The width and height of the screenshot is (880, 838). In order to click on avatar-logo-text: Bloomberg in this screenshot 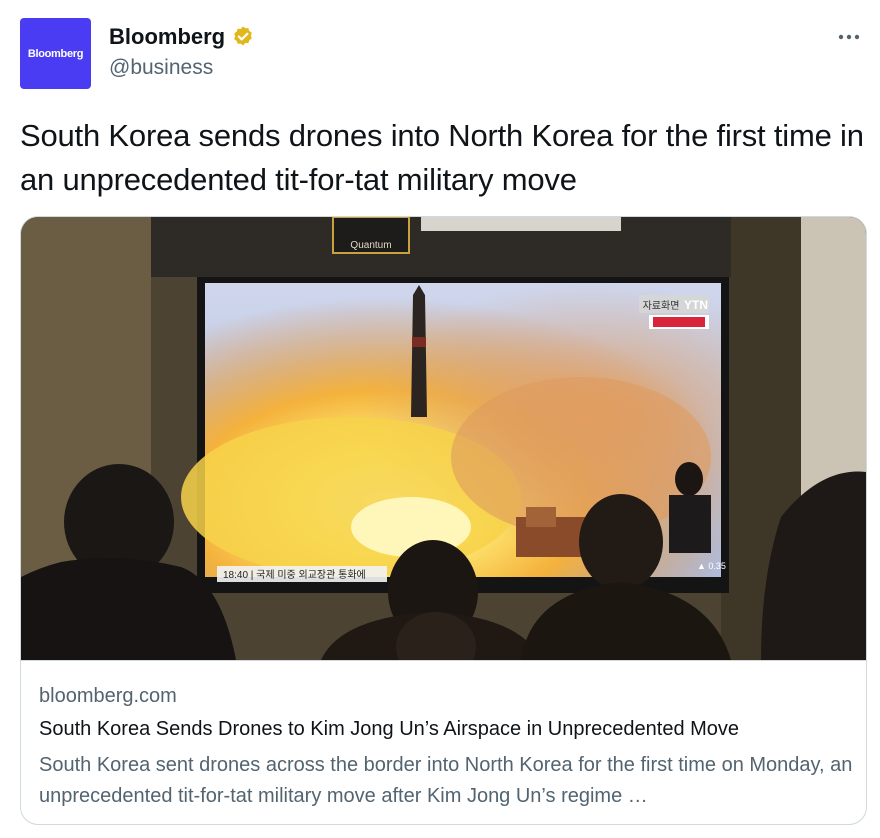, I will do `click(55, 53)`.